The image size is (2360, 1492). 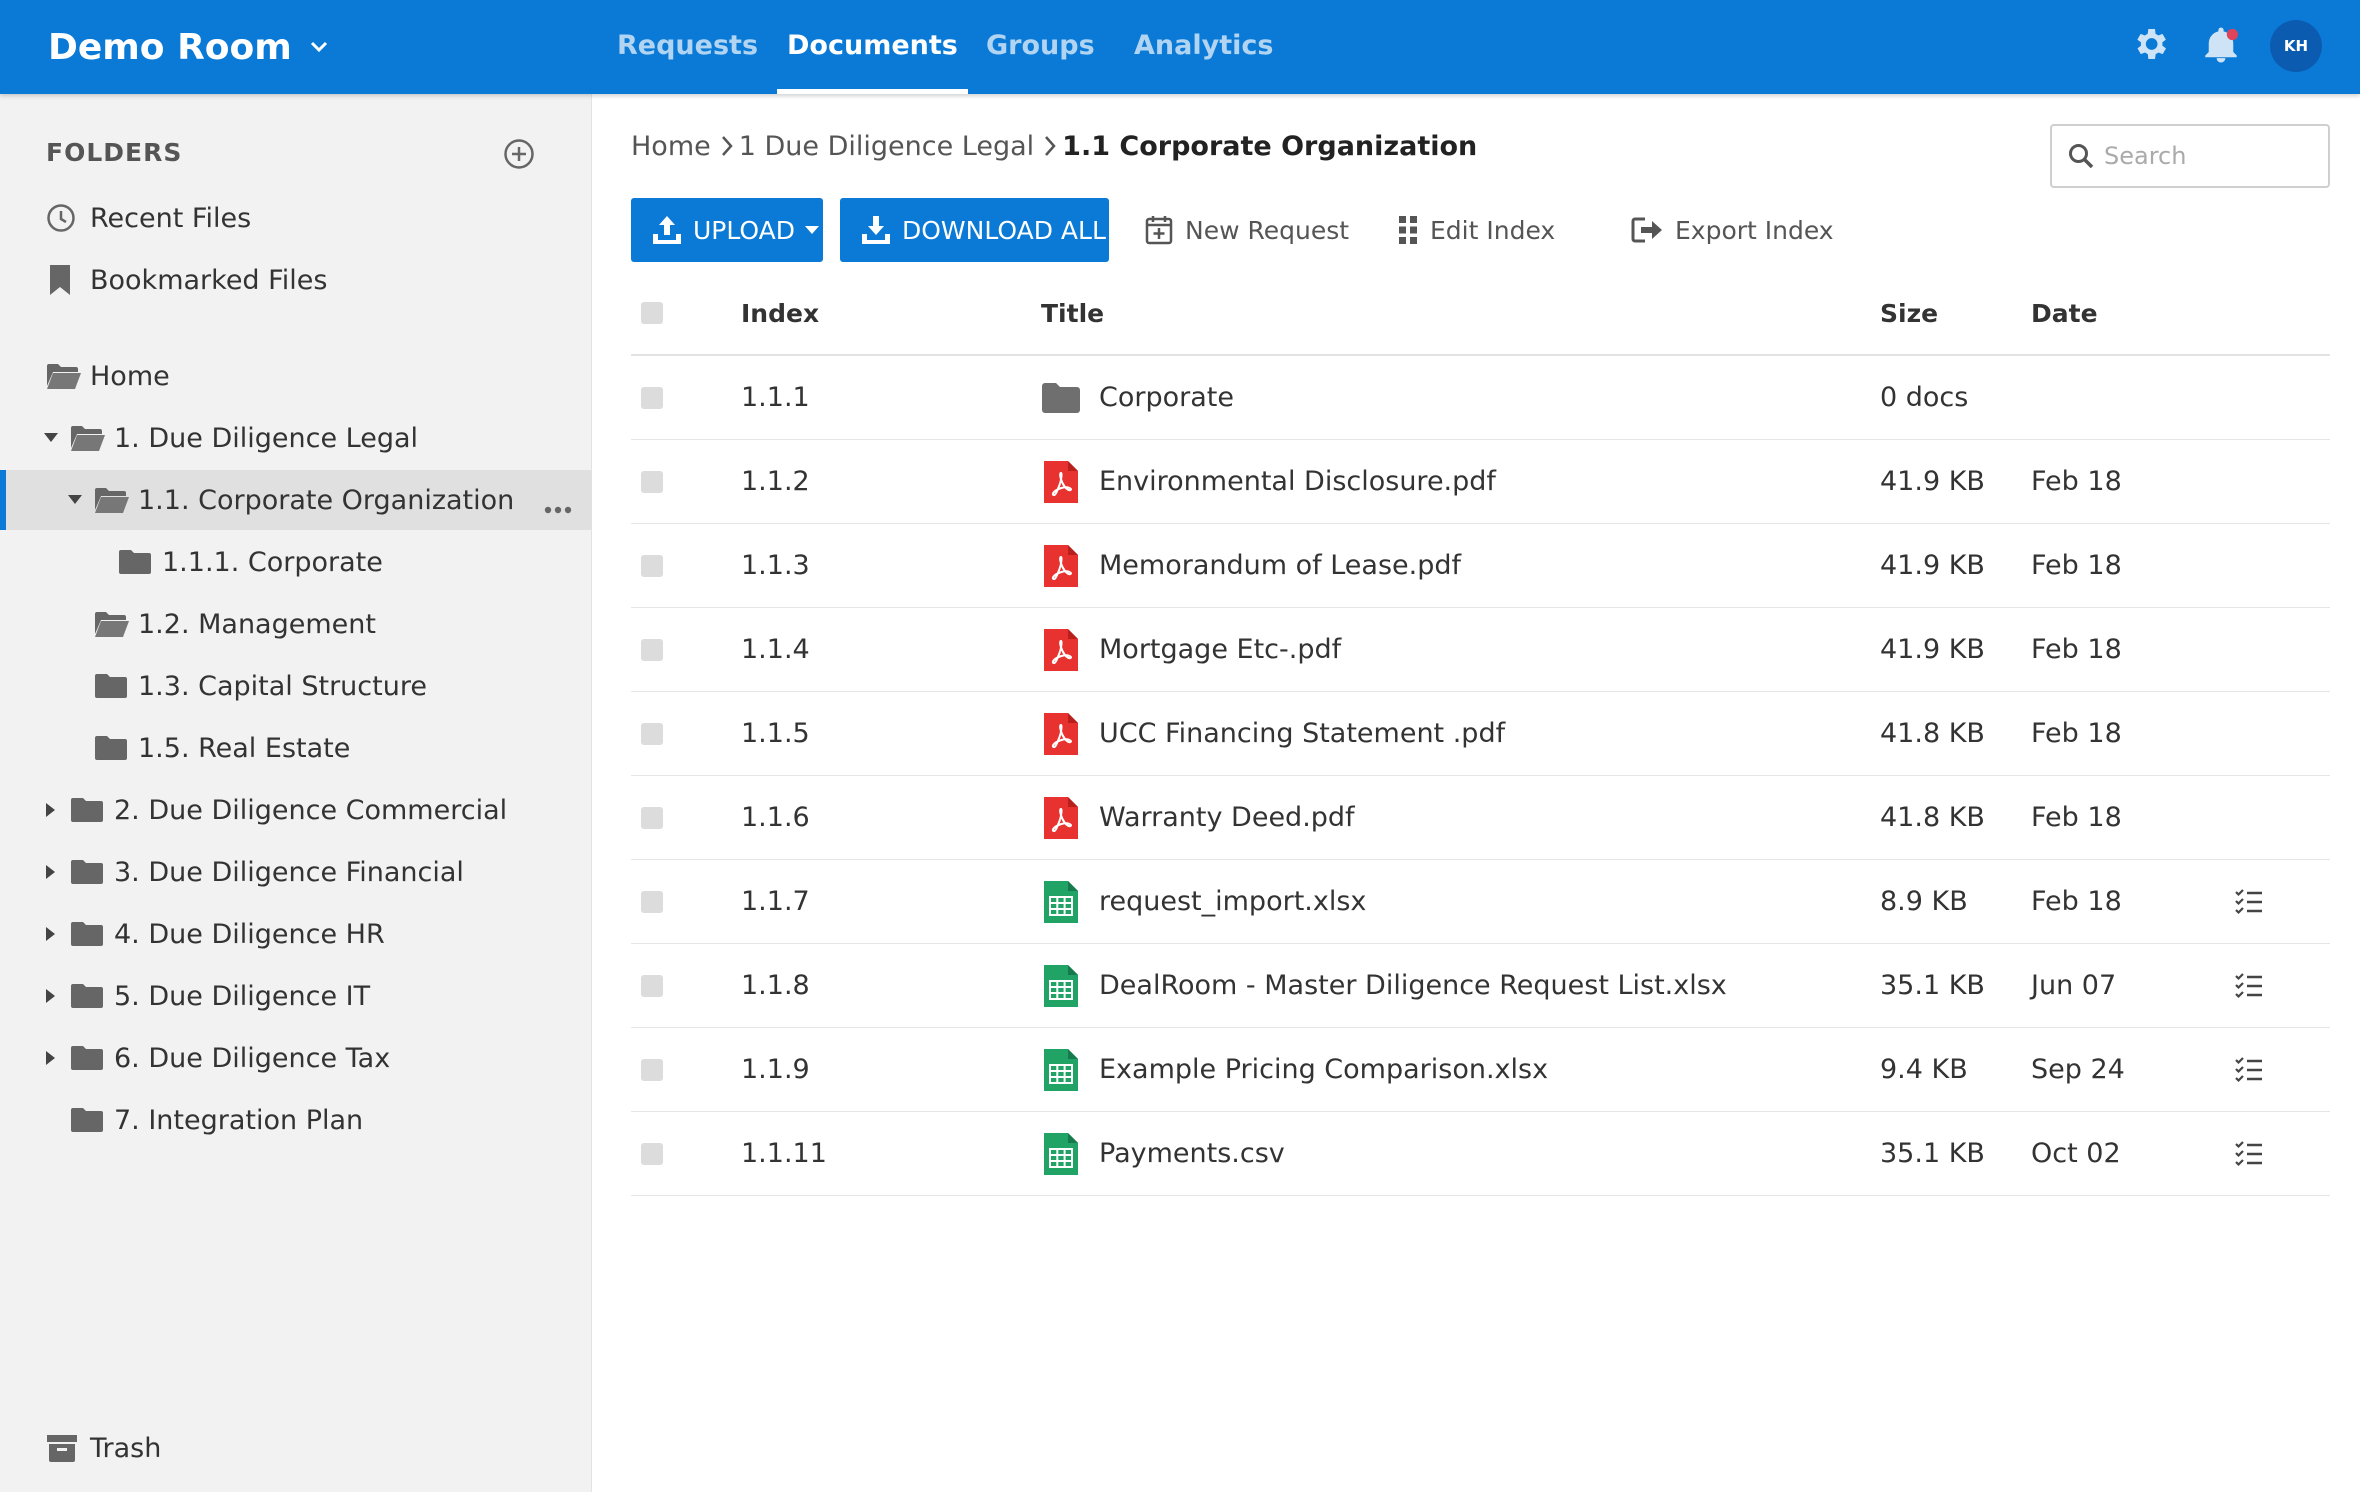 I want to click on sidebar-item-trash: Trash, so click(x=296, y=1448).